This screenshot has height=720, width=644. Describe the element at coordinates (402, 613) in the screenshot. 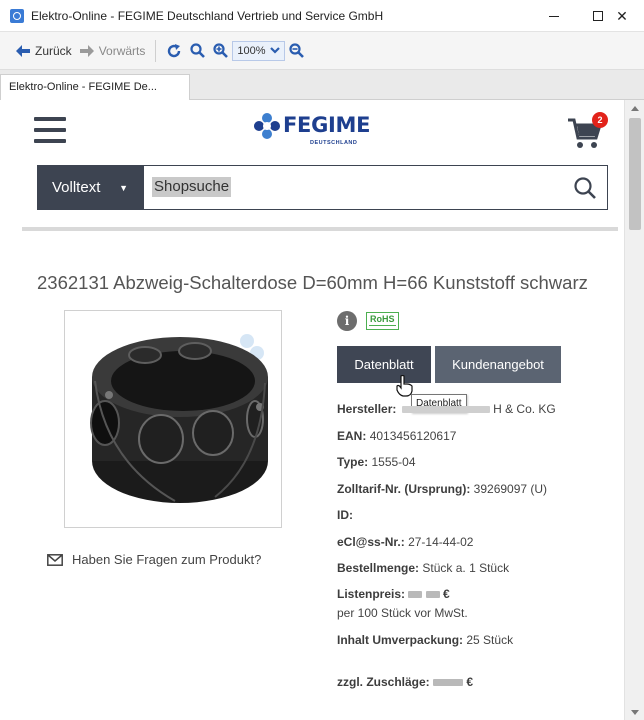

I see `attr-listenpreis-note: per 100 Stück vor MwSt.` at that location.